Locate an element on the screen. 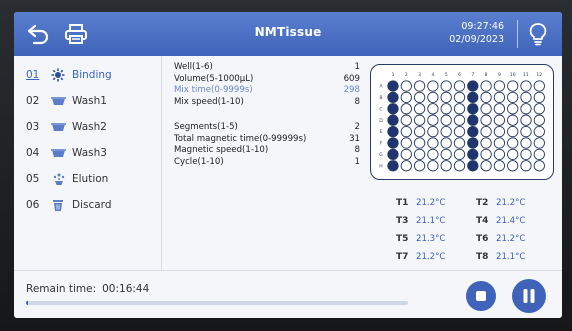 This screenshot has width=572, height=331. param-row: Total magnetic time(0-99999s) 31 is located at coordinates (268, 140).